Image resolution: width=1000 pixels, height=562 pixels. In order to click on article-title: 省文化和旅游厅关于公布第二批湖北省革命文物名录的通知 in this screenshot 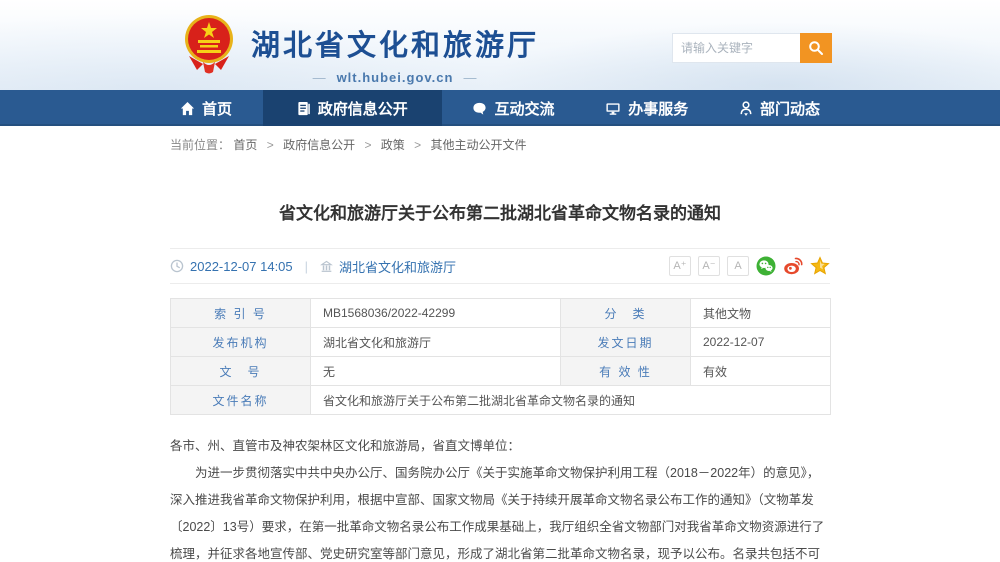, I will do `click(500, 213)`.